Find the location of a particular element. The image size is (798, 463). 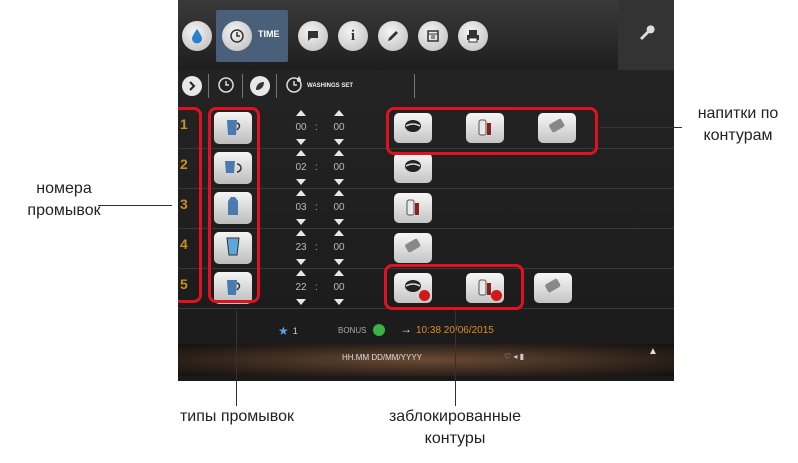

milk-bottle-icon is located at coordinates (413, 208).